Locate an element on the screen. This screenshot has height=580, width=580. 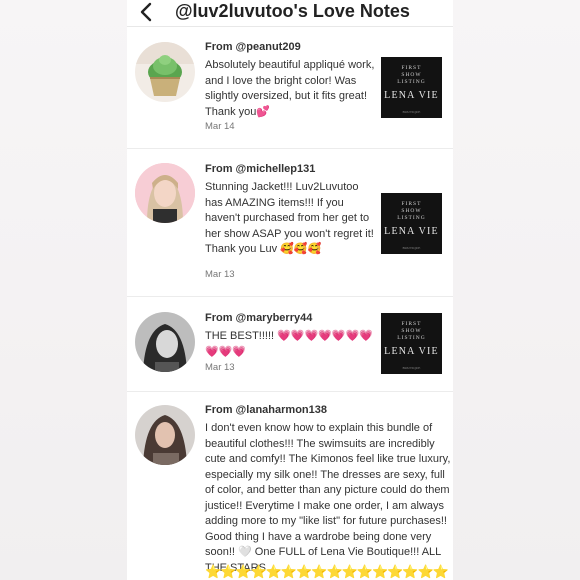
rating-stars: ⭐⭐⭐⭐⭐⭐⭐⭐⭐⭐⭐⭐⭐⭐⭐⭐ is located at coordinates (327, 571).